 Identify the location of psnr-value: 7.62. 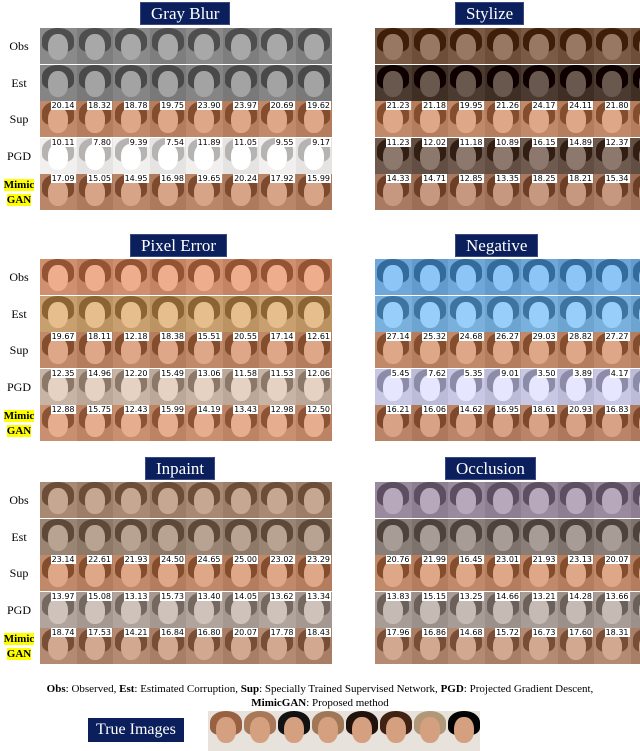
(437, 373).